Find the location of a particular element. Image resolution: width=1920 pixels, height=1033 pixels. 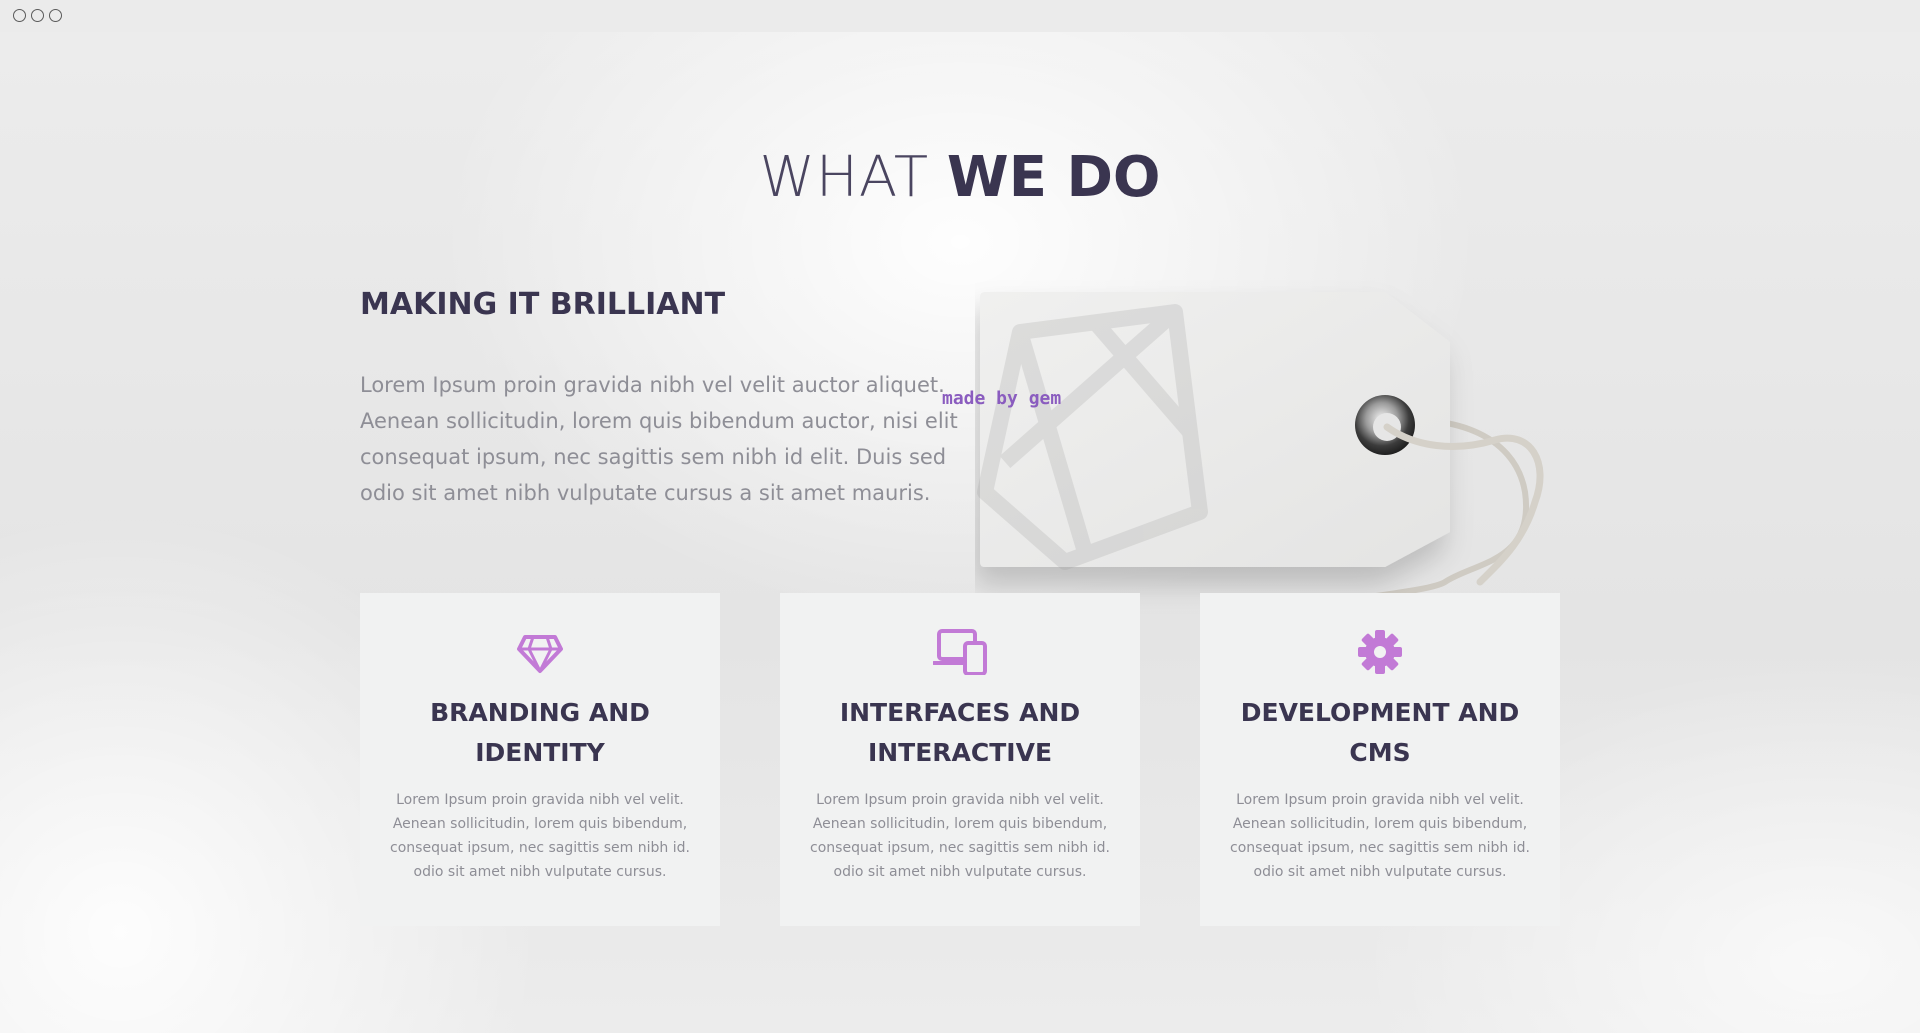

window-titlebar is located at coordinates (960, 16).